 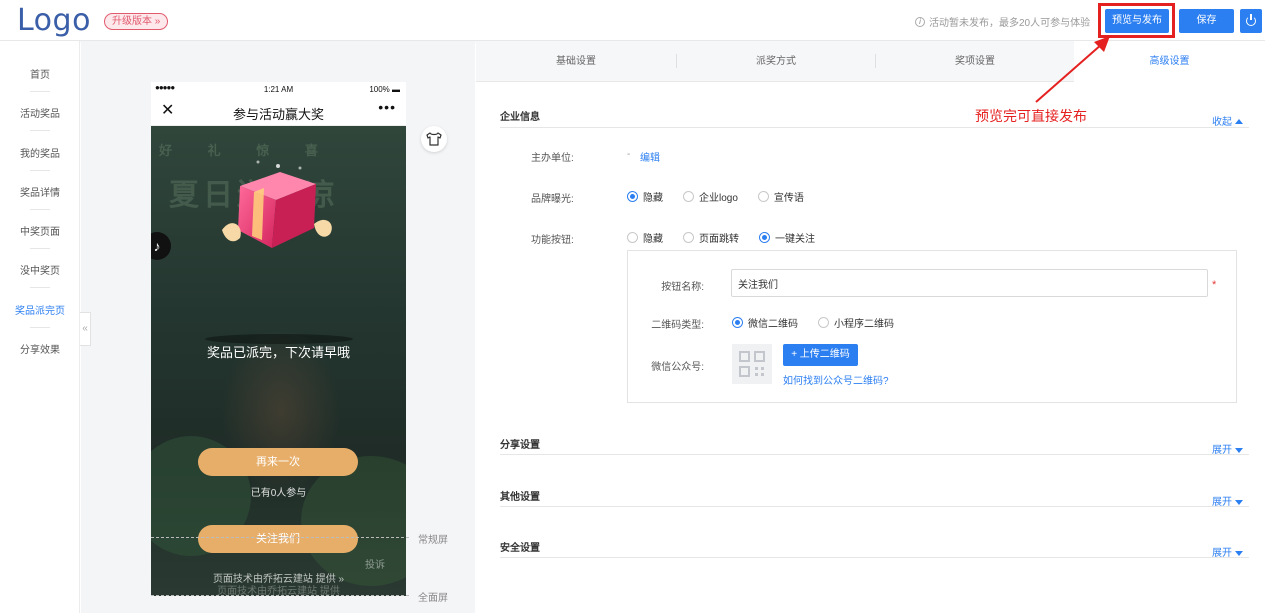 I want to click on collapse-sidebar-button: «, so click(x=85, y=329).